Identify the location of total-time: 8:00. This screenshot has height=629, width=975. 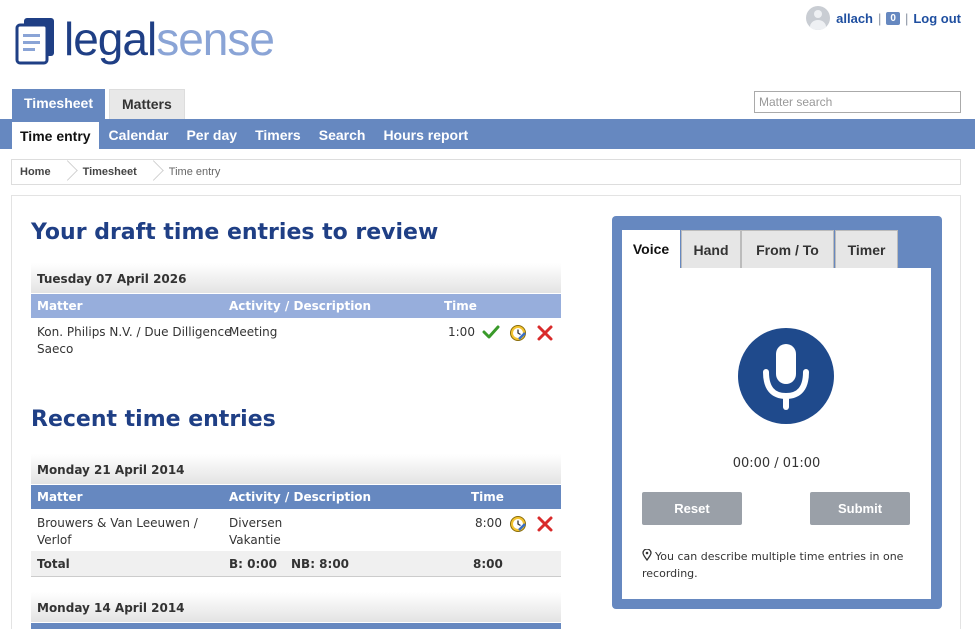
(488, 564).